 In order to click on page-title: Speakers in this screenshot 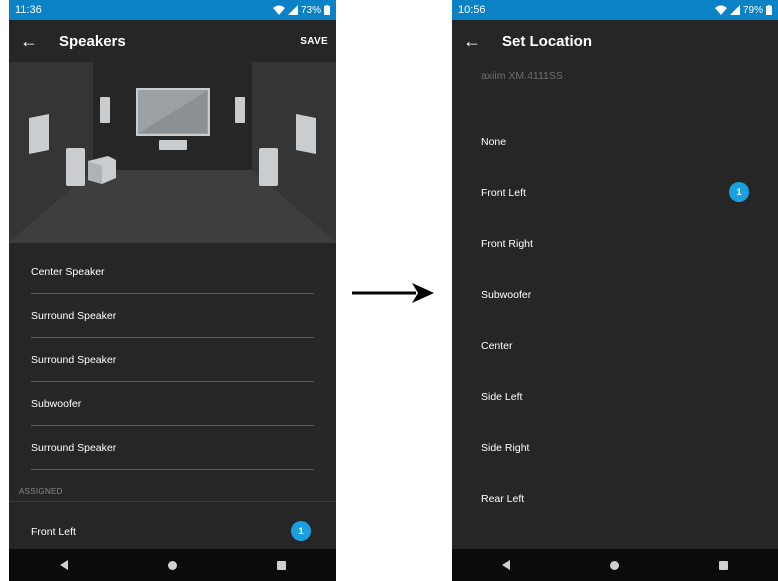, I will do `click(92, 41)`.